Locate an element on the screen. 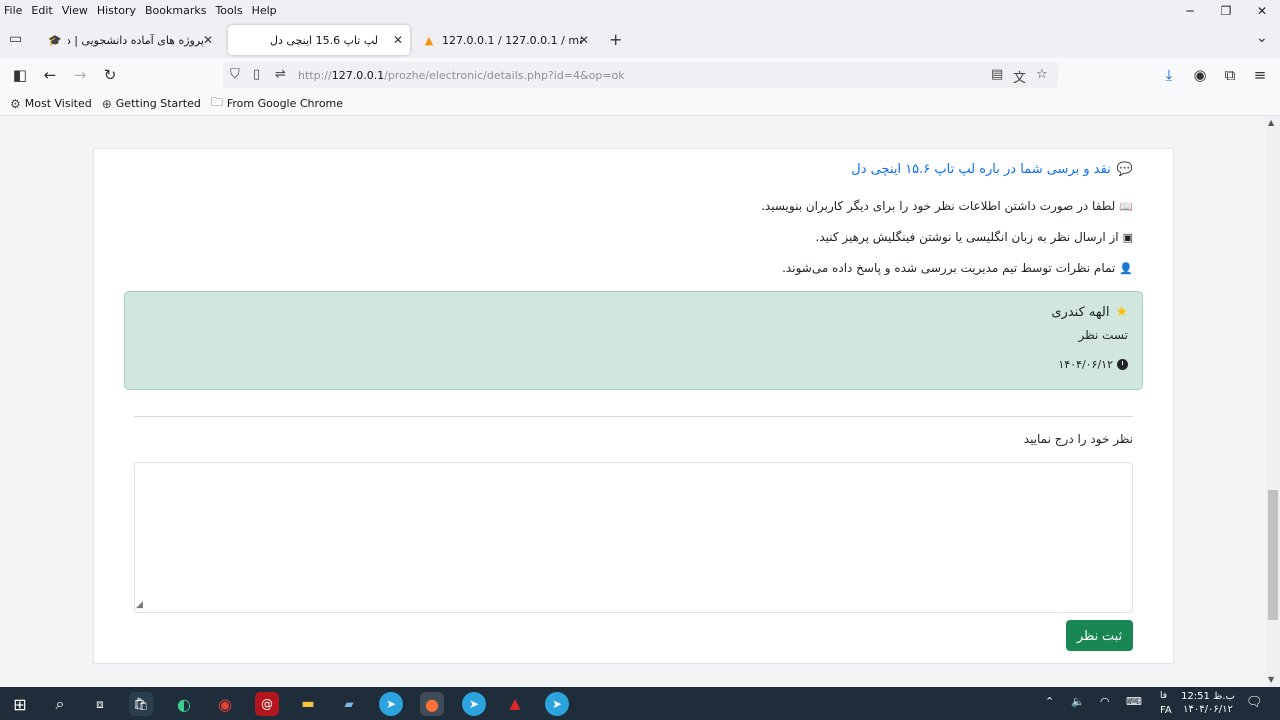  page-icon: ▯ is located at coordinates (256, 74).